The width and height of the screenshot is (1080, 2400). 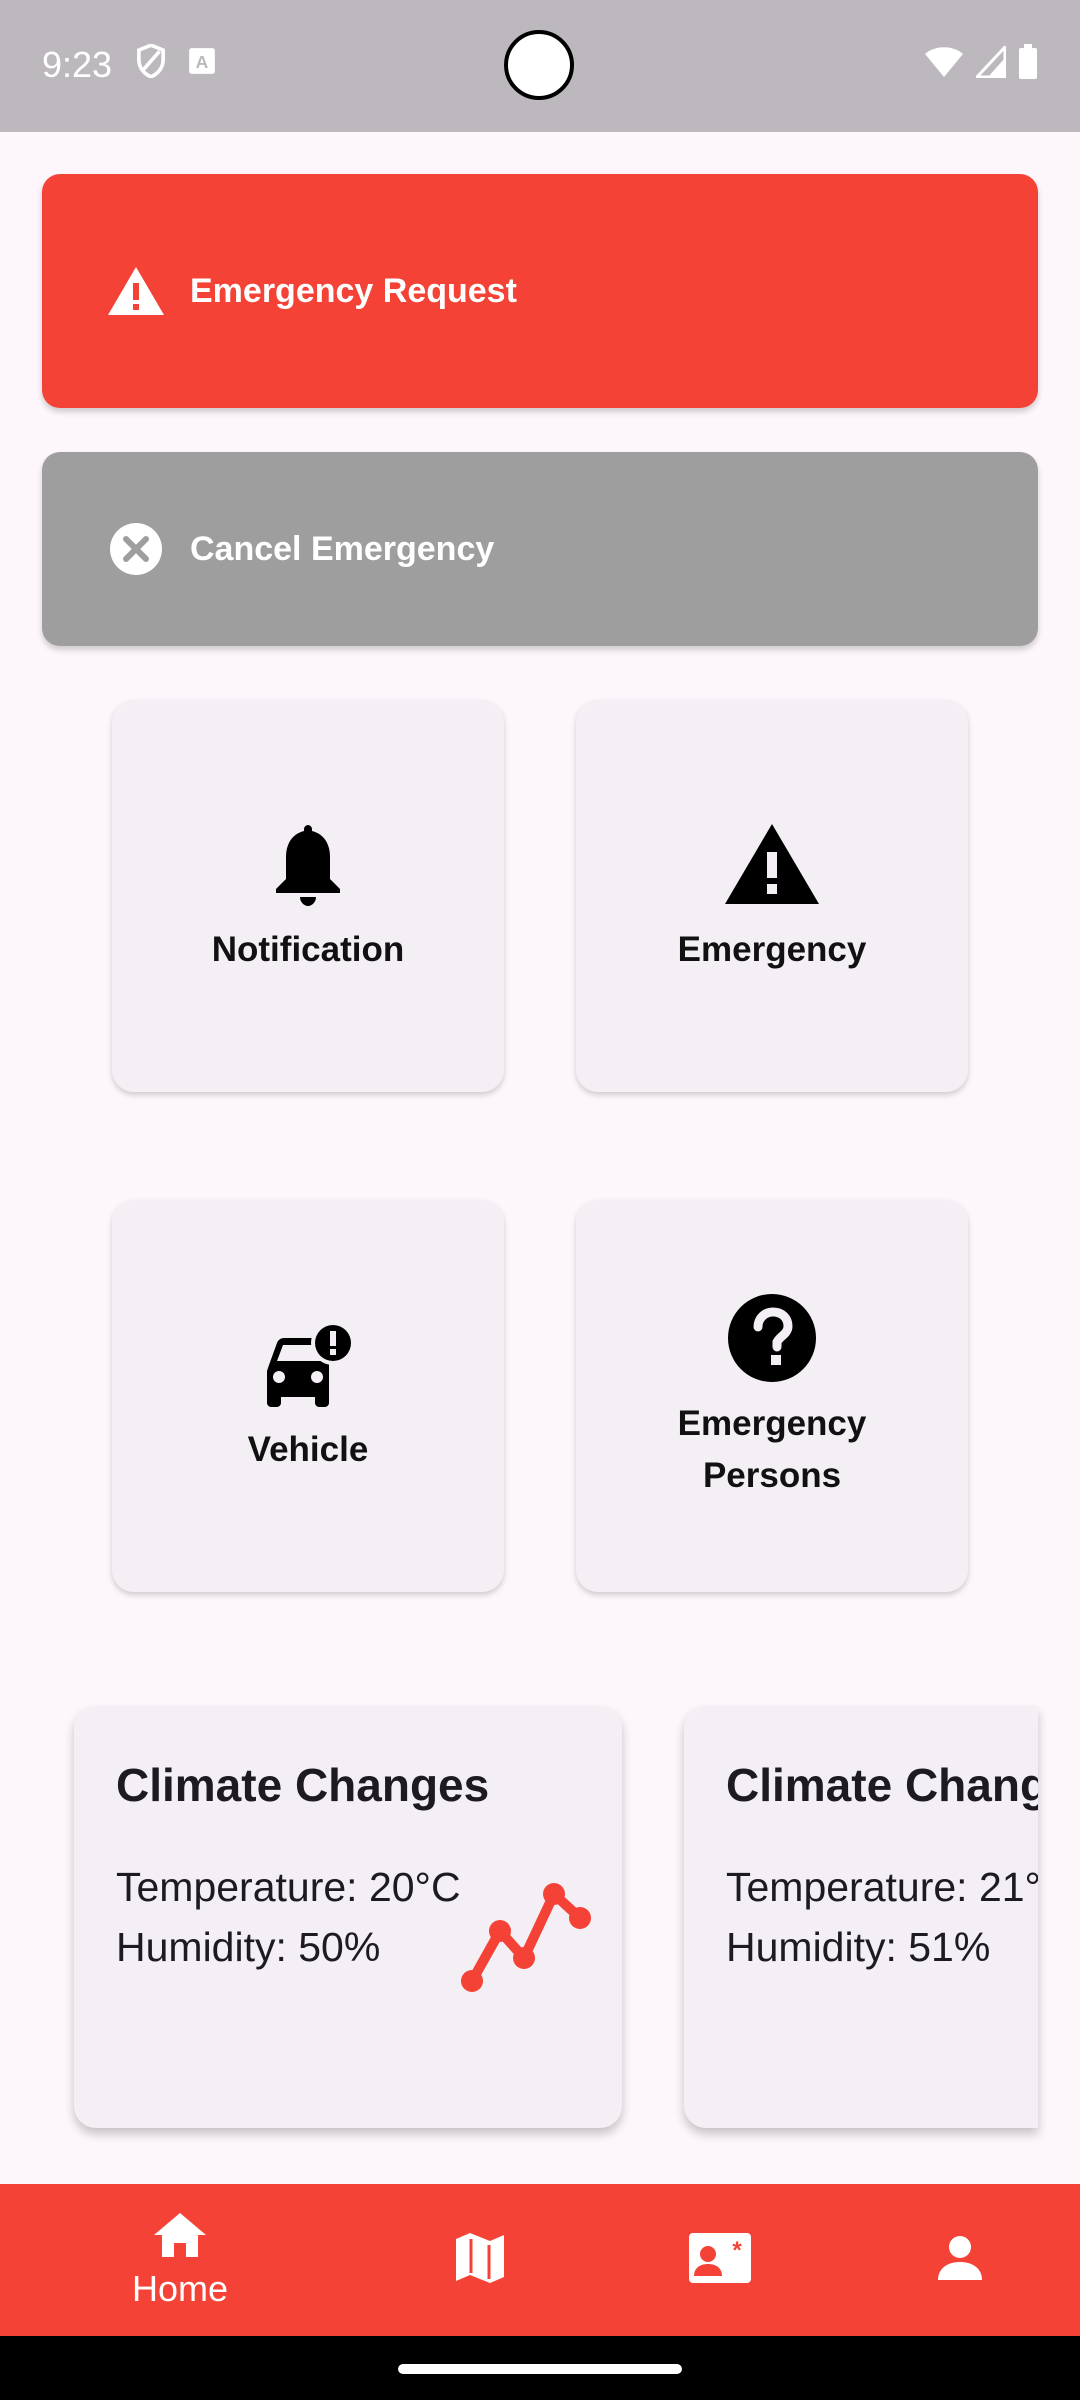 I want to click on battery-icon, so click(x=1028, y=64).